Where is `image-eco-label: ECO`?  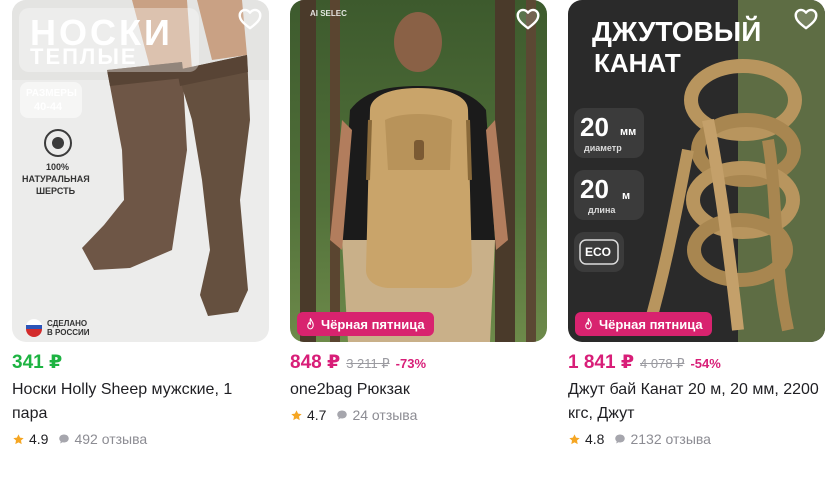 image-eco-label: ECO is located at coordinates (598, 252).